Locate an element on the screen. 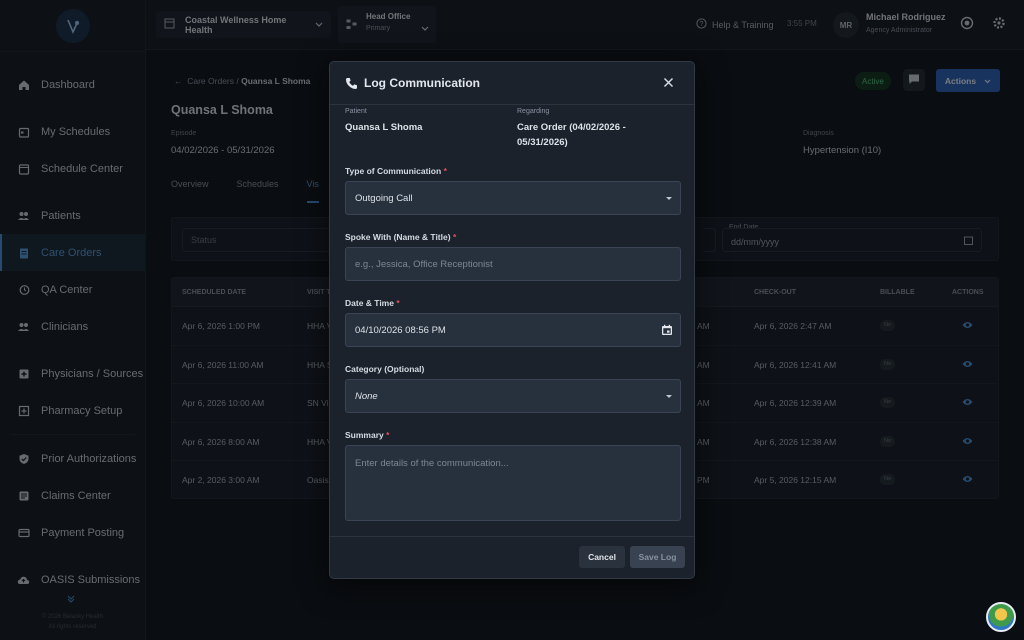 Image resolution: width=1024 pixels, height=640 pixels. patient-label: Patient is located at coordinates (356, 111).